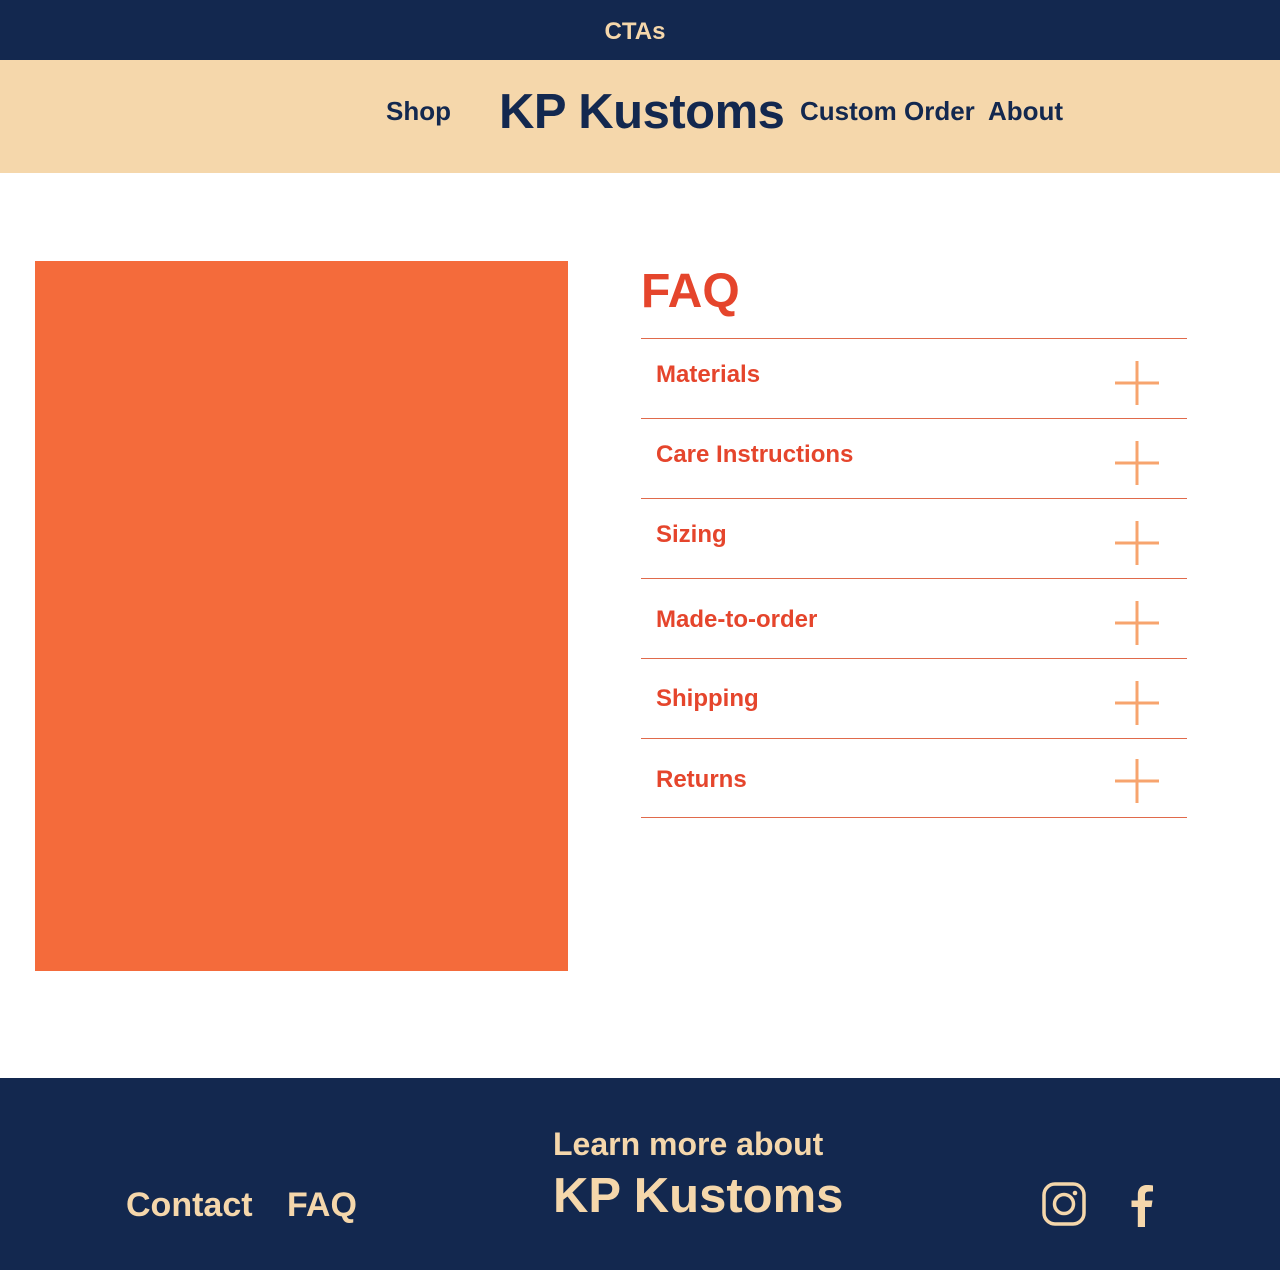  I want to click on faq-item-label: Materials, so click(708, 374).